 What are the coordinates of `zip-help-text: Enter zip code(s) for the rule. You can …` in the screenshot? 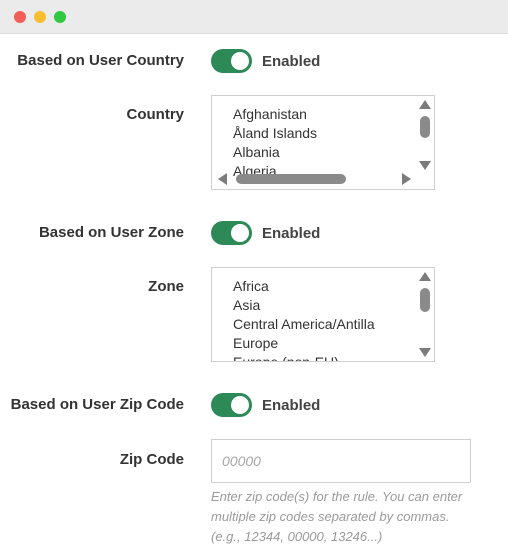 It's located at (337, 516).